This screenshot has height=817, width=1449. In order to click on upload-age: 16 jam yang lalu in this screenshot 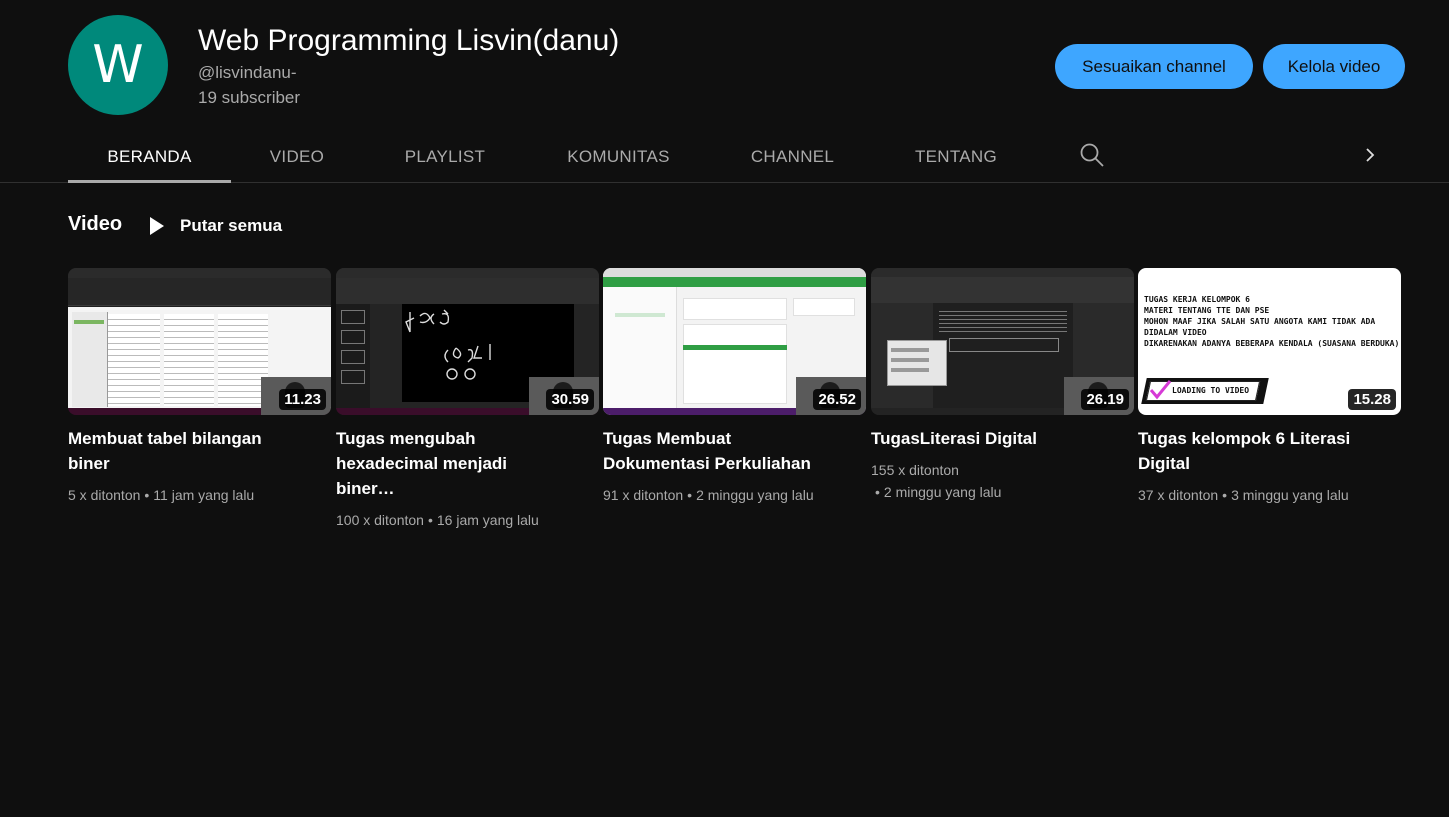, I will do `click(487, 520)`.